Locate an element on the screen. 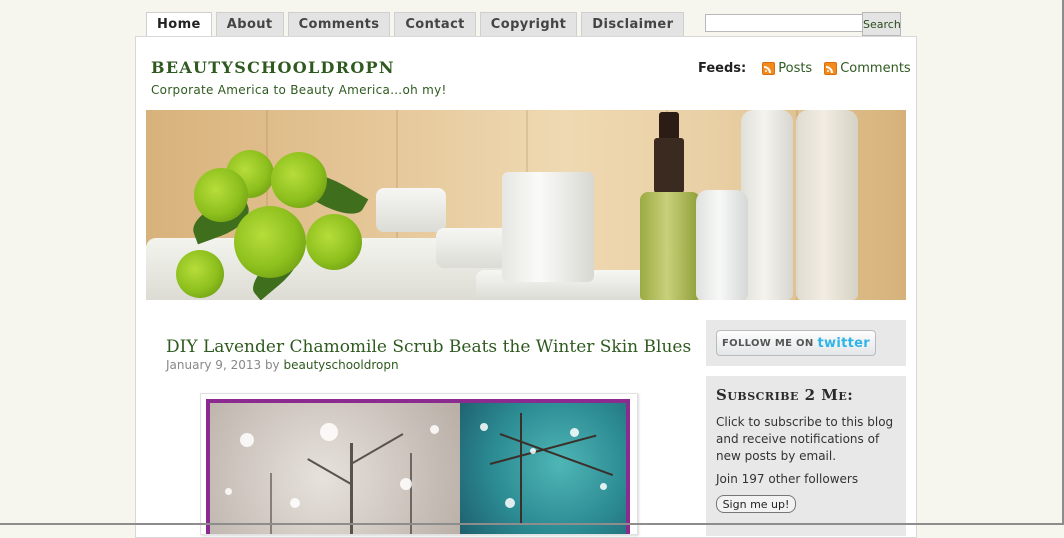 The width and height of the screenshot is (1064, 538). follow-widget: FOLLOW ME ON twitter is located at coordinates (806, 343).